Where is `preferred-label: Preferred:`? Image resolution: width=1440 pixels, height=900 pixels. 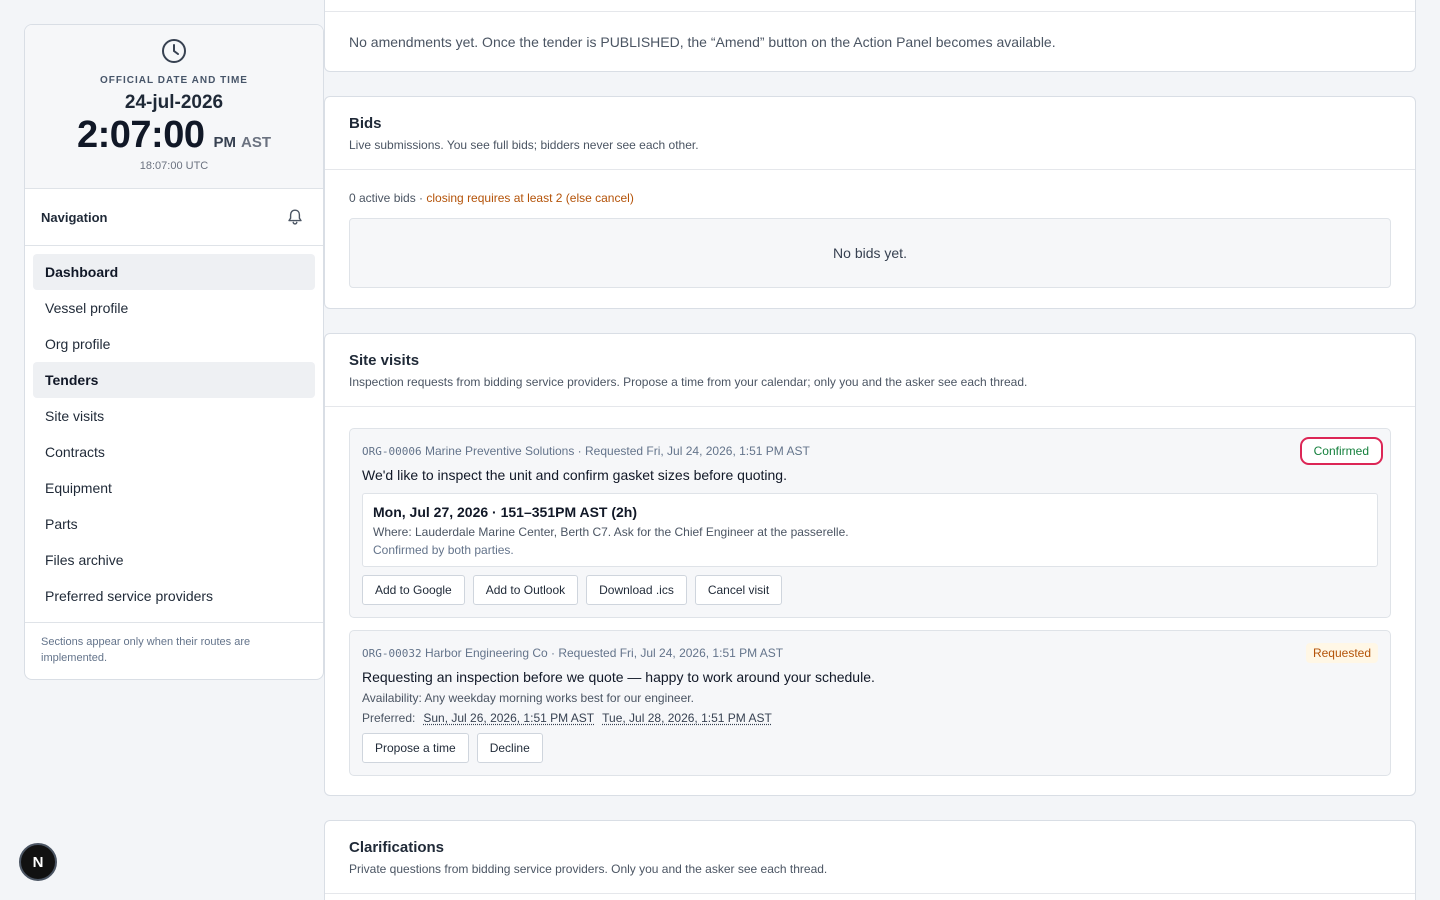
preferred-label: Preferred: is located at coordinates (389, 718).